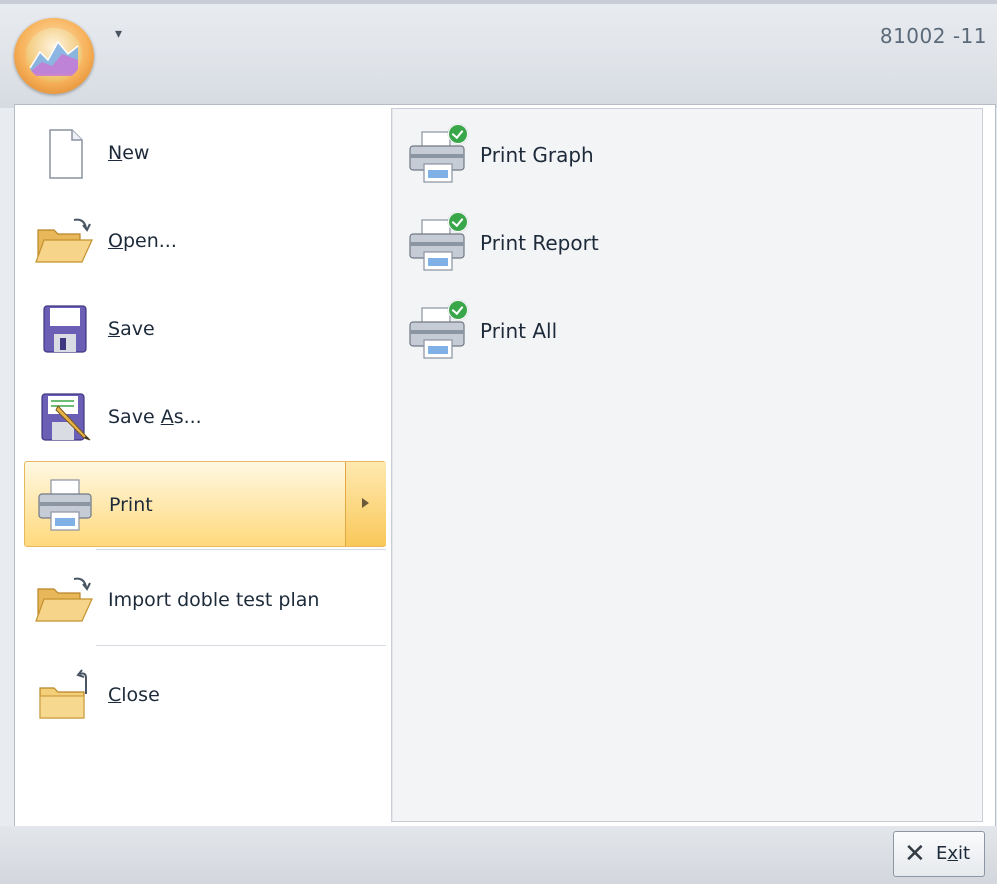 This screenshot has width=997, height=884. I want to click on submenu-item-label: Print Report, so click(539, 243).